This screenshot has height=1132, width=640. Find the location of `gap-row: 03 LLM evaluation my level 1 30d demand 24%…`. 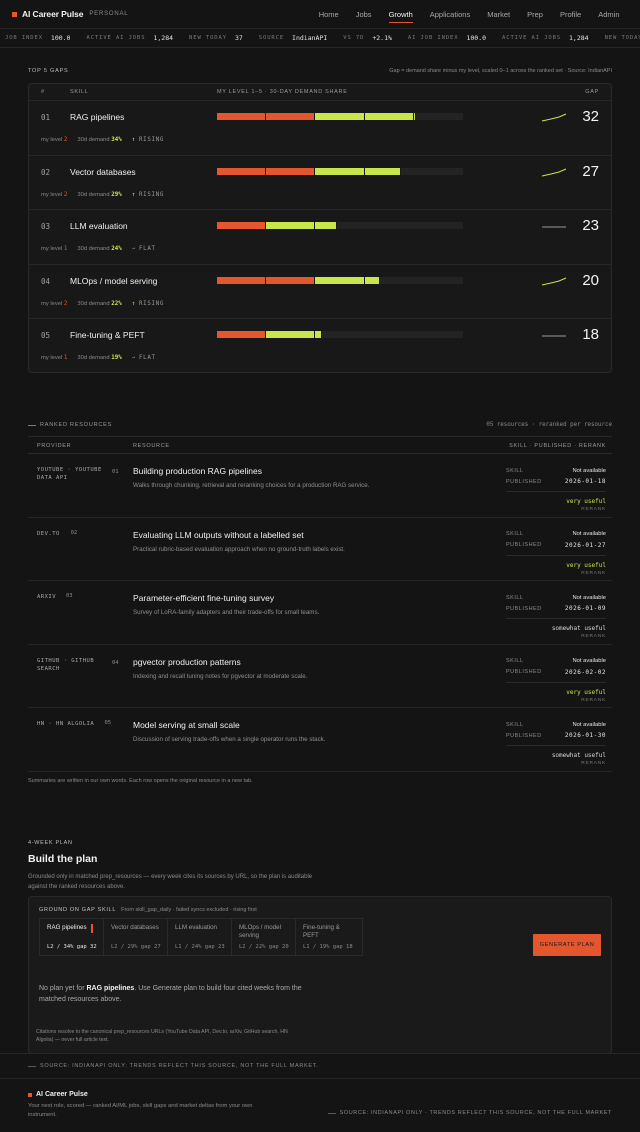

gap-row: 03 LLM evaluation my level 1 30d demand 24%… is located at coordinates (320, 237).